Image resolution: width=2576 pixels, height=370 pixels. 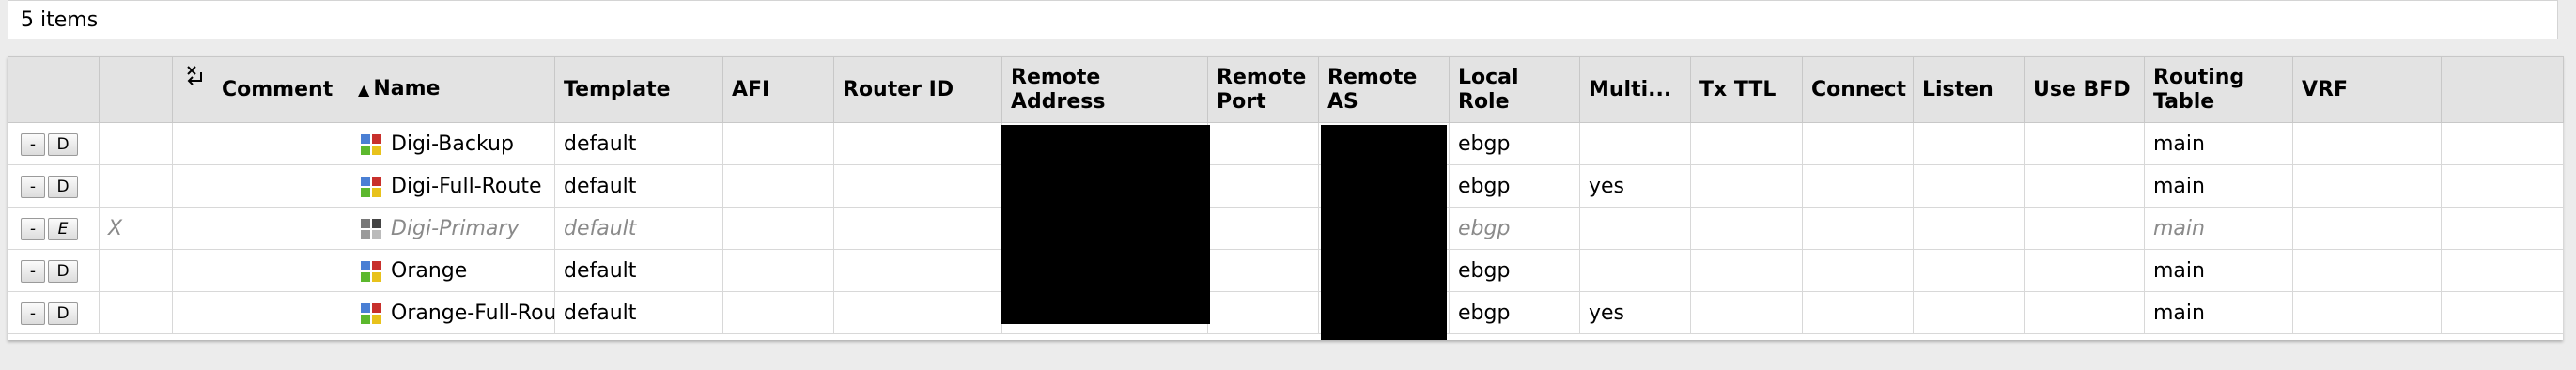 What do you see at coordinates (2325, 89) in the screenshot?
I see `column-header-vrf-label: VRF` at bounding box center [2325, 89].